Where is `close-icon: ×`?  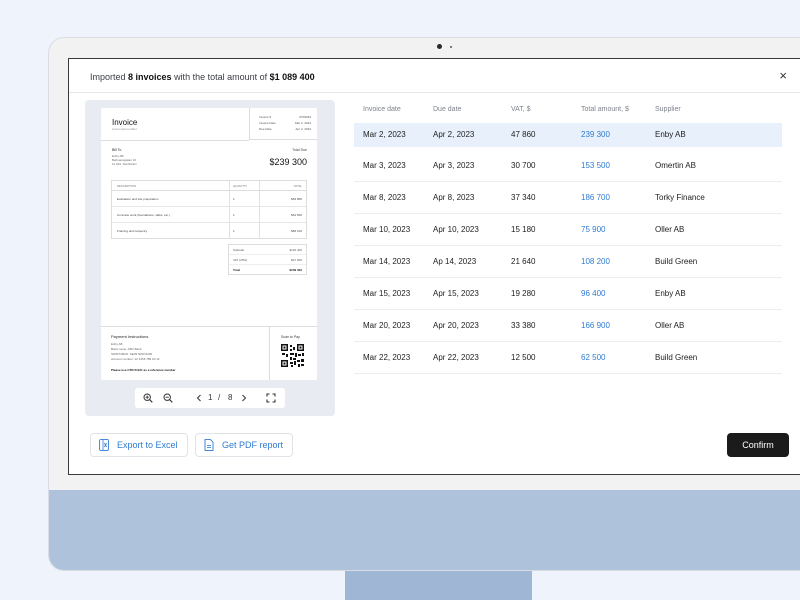 close-icon: × is located at coordinates (783, 75).